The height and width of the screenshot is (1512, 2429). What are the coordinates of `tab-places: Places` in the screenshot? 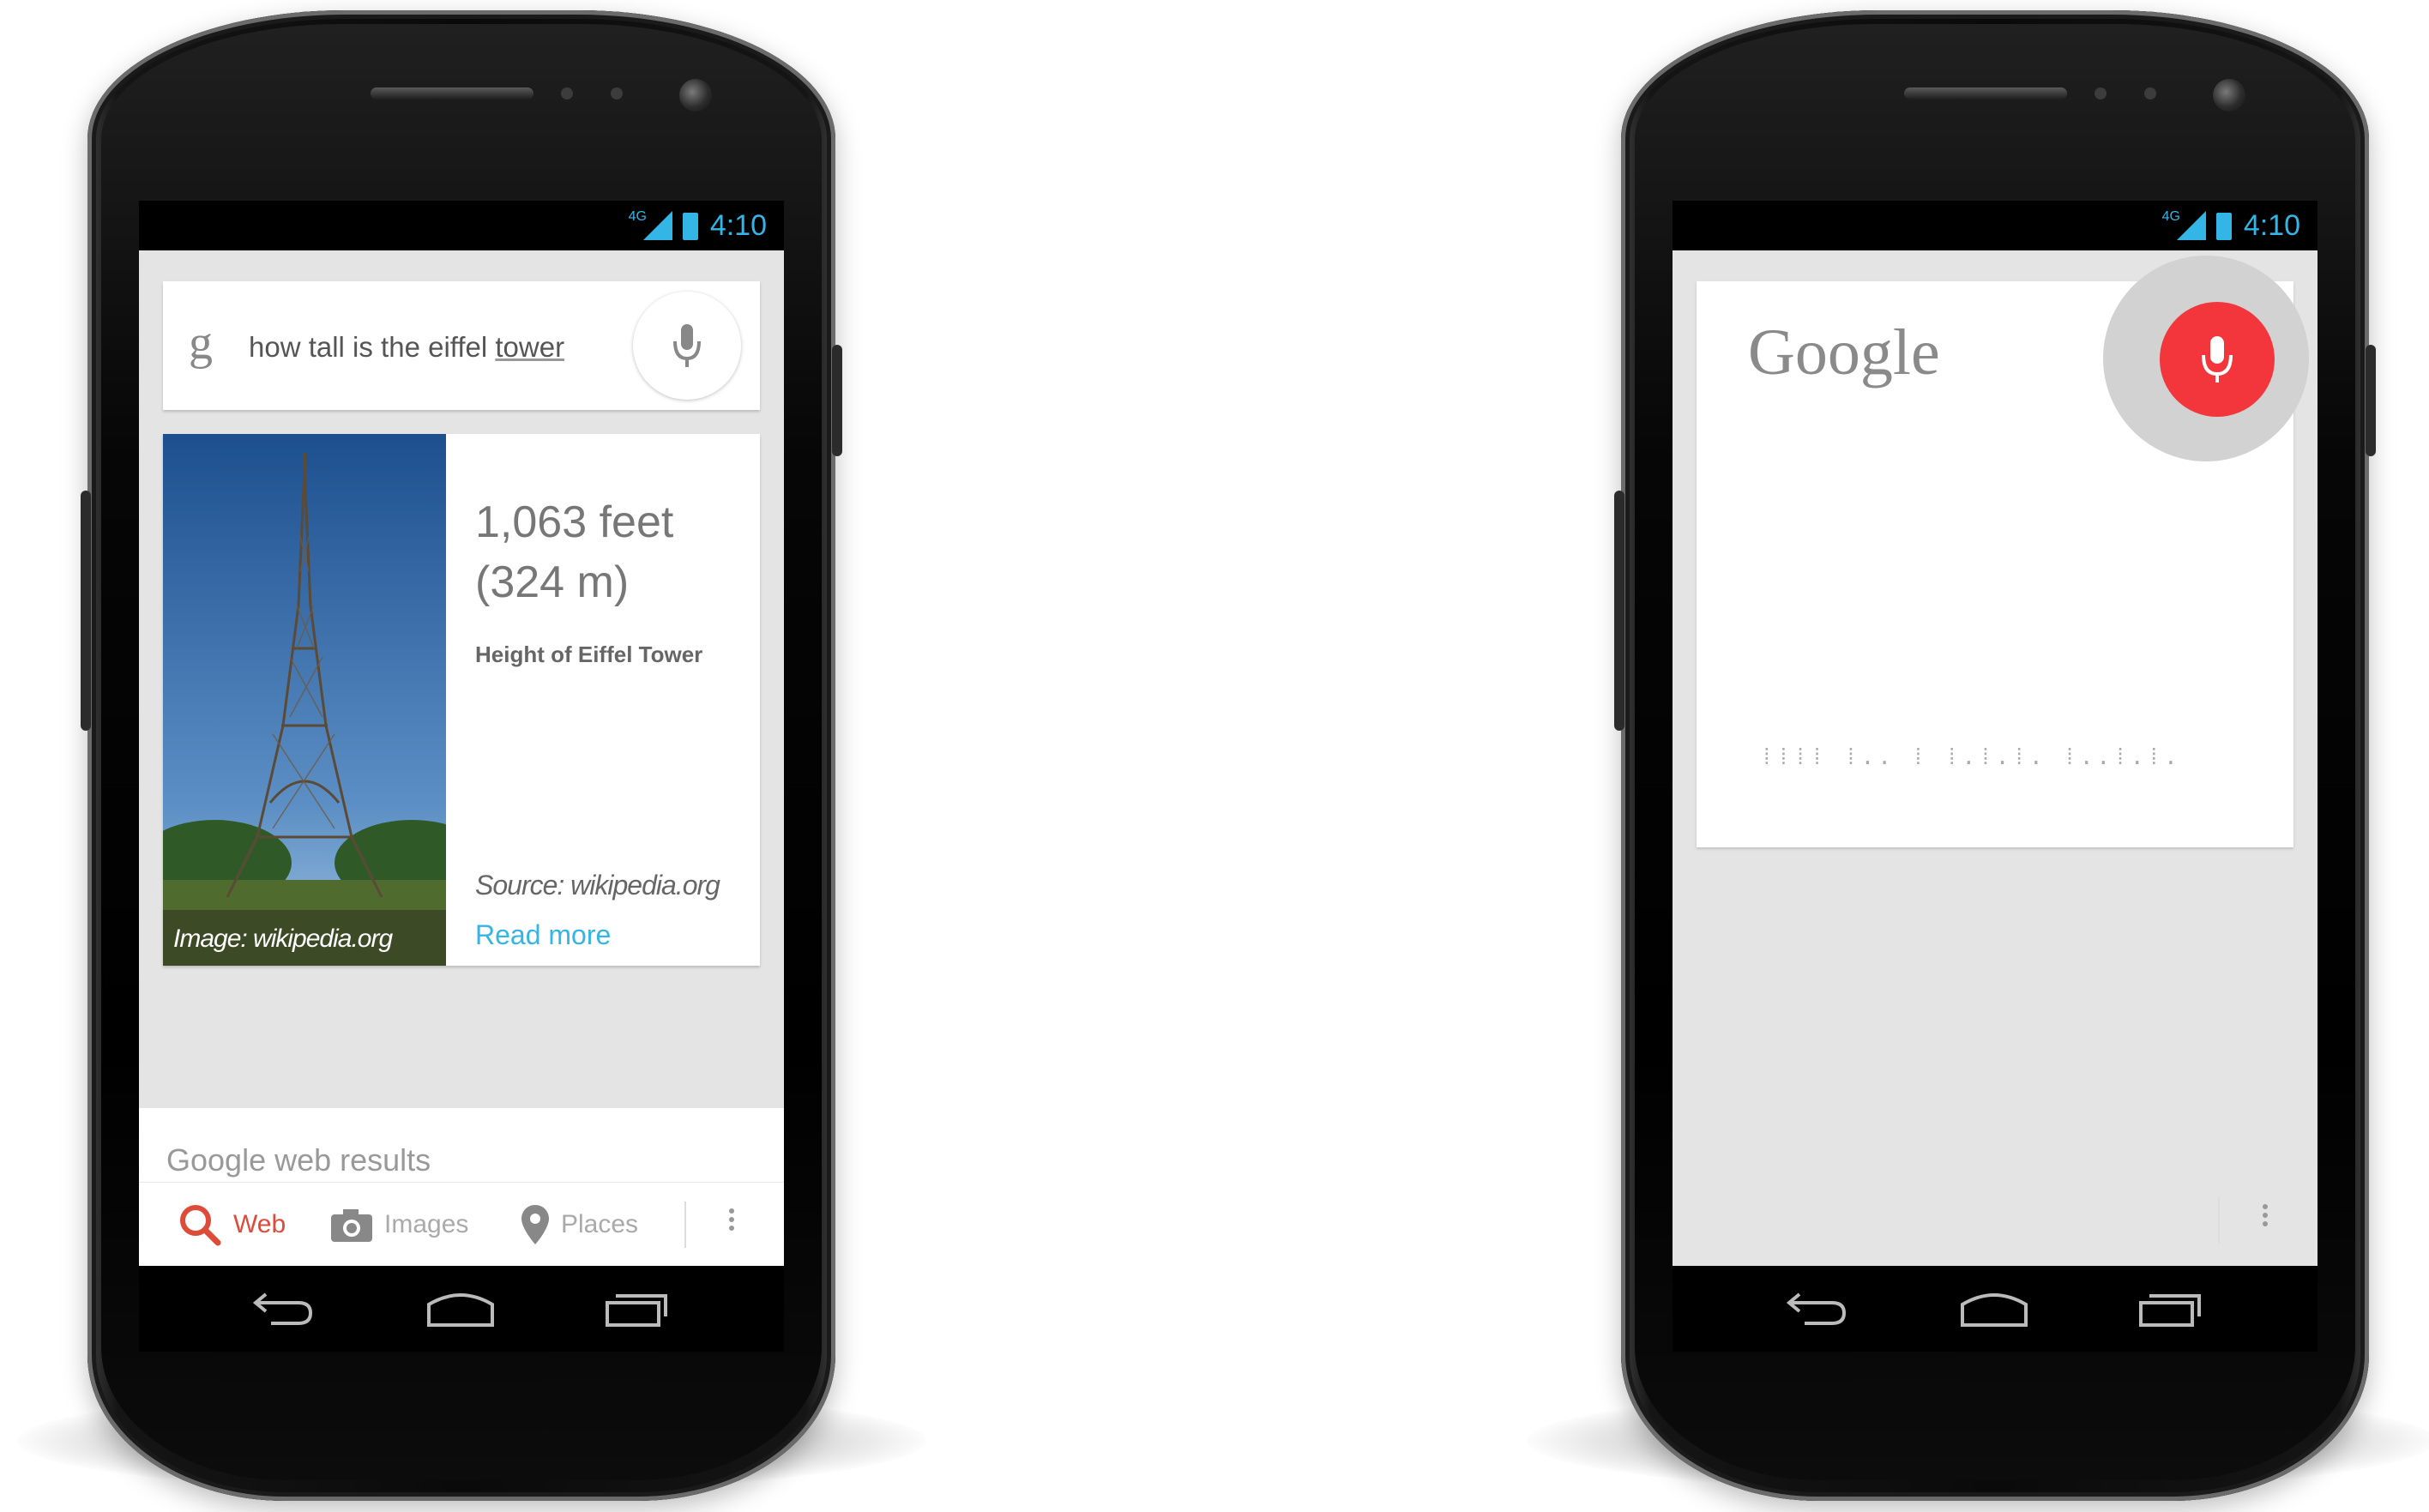 It's located at (579, 1224).